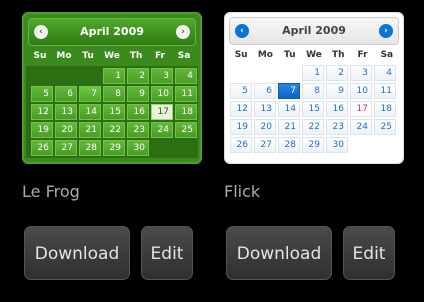 Image resolution: width=424 pixels, height=302 pixels. Describe the element at coordinates (51, 191) in the screenshot. I see `theme-name: Le Frog` at that location.